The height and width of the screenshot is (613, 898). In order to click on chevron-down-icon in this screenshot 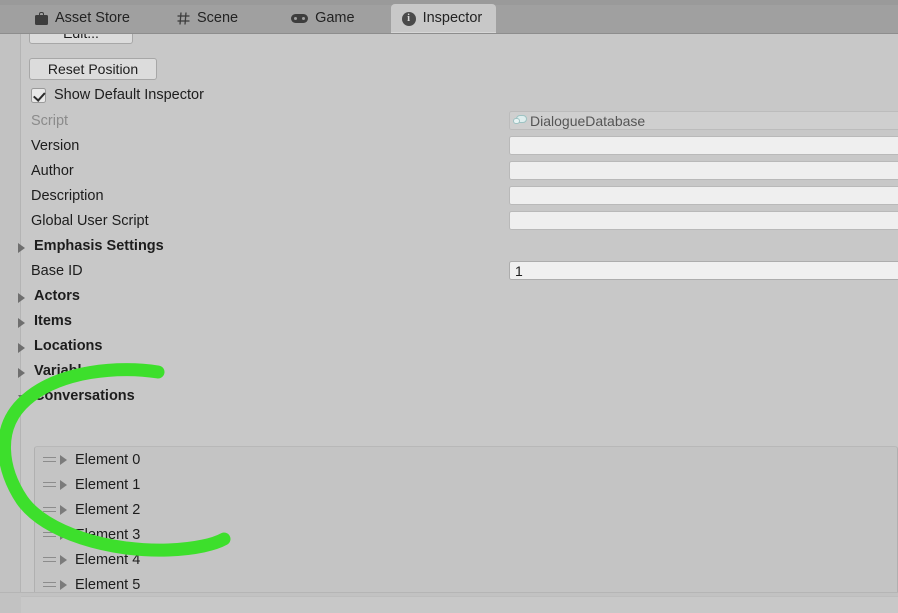, I will do `click(23, 398)`.